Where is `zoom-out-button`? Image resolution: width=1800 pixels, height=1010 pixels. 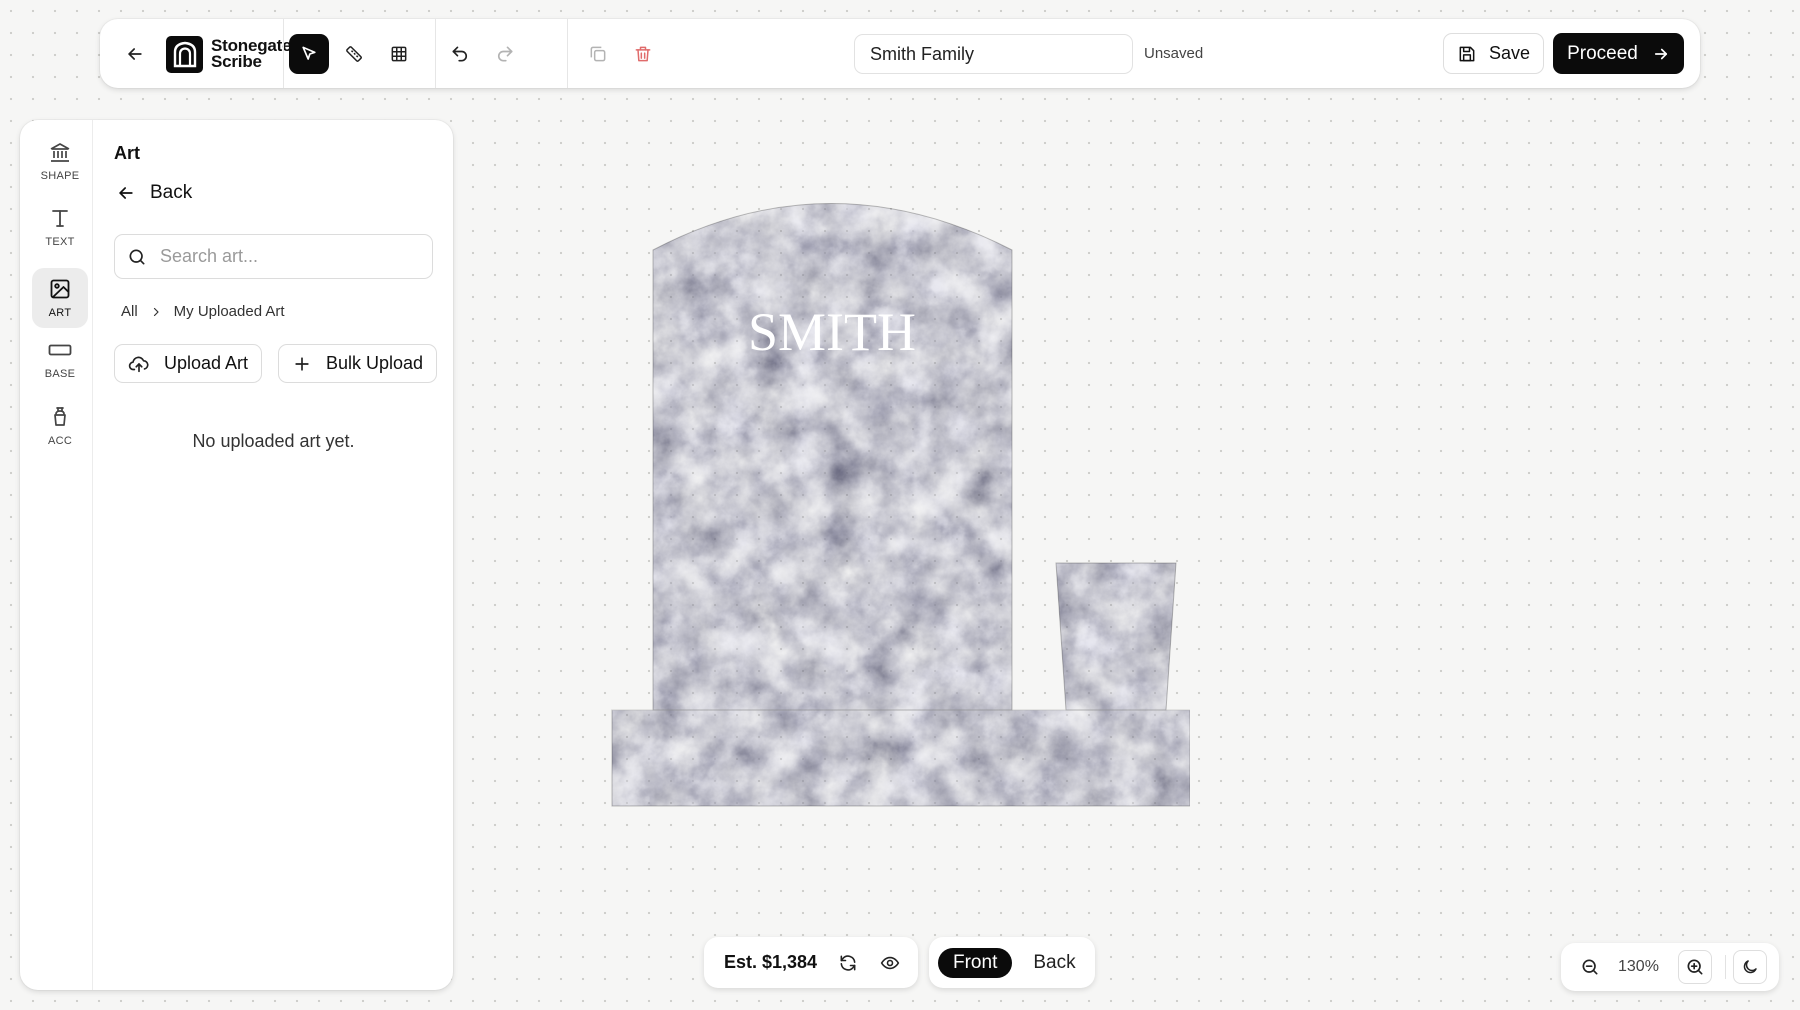
zoom-out-button is located at coordinates (1590, 967).